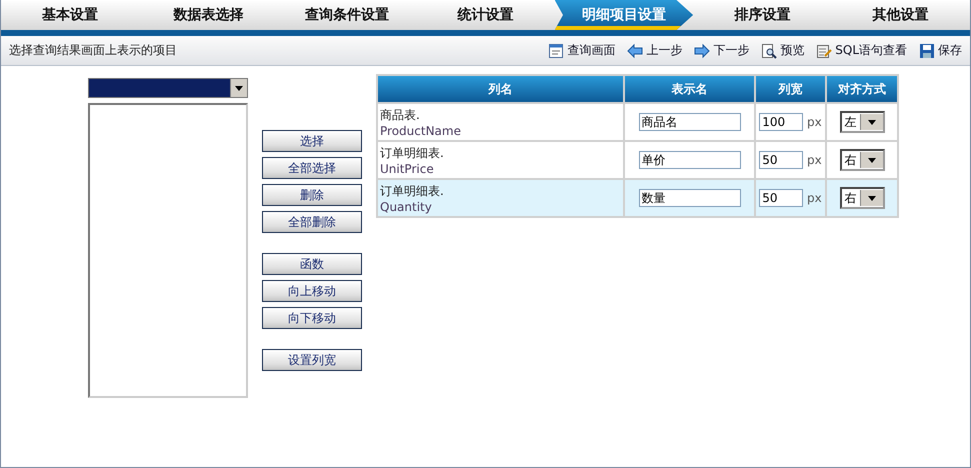 The width and height of the screenshot is (971, 468). Describe the element at coordinates (400, 115) in the screenshot. I see `table-name: 商品表.` at that location.